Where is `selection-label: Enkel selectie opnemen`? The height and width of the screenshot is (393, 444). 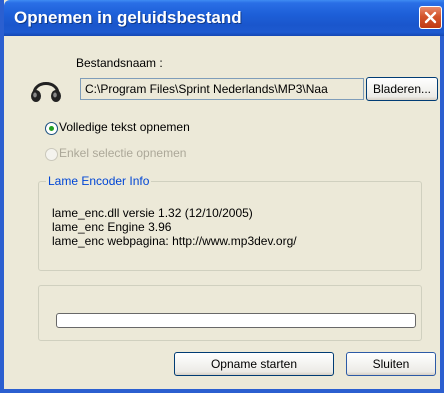 selection-label: Enkel selectie opnemen is located at coordinates (123, 153).